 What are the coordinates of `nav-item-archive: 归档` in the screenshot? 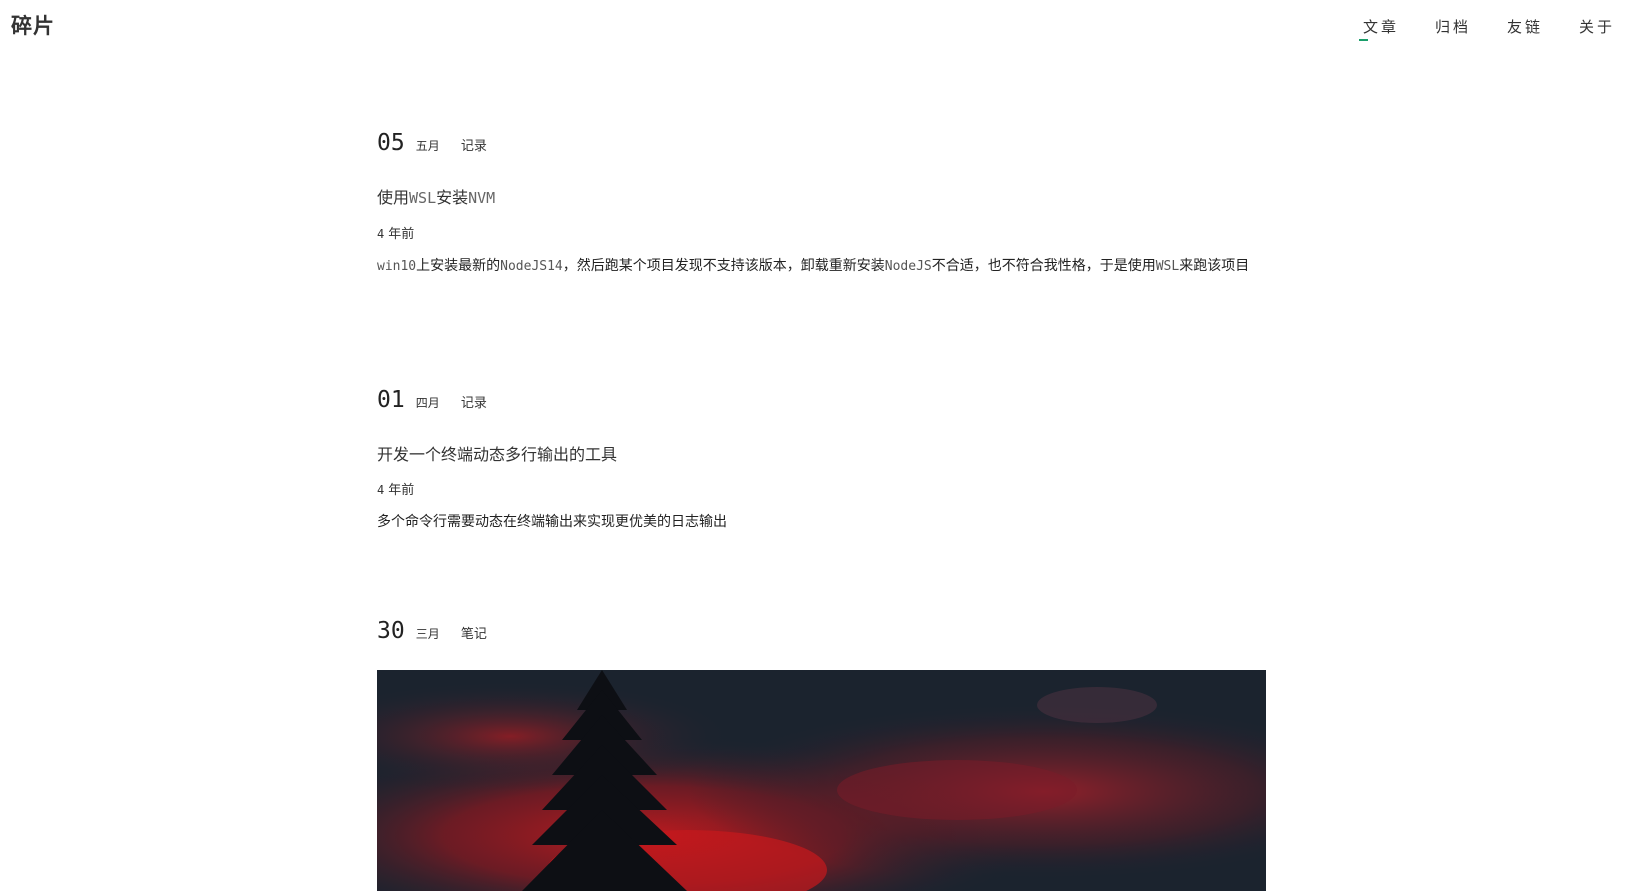 It's located at (1453, 26).